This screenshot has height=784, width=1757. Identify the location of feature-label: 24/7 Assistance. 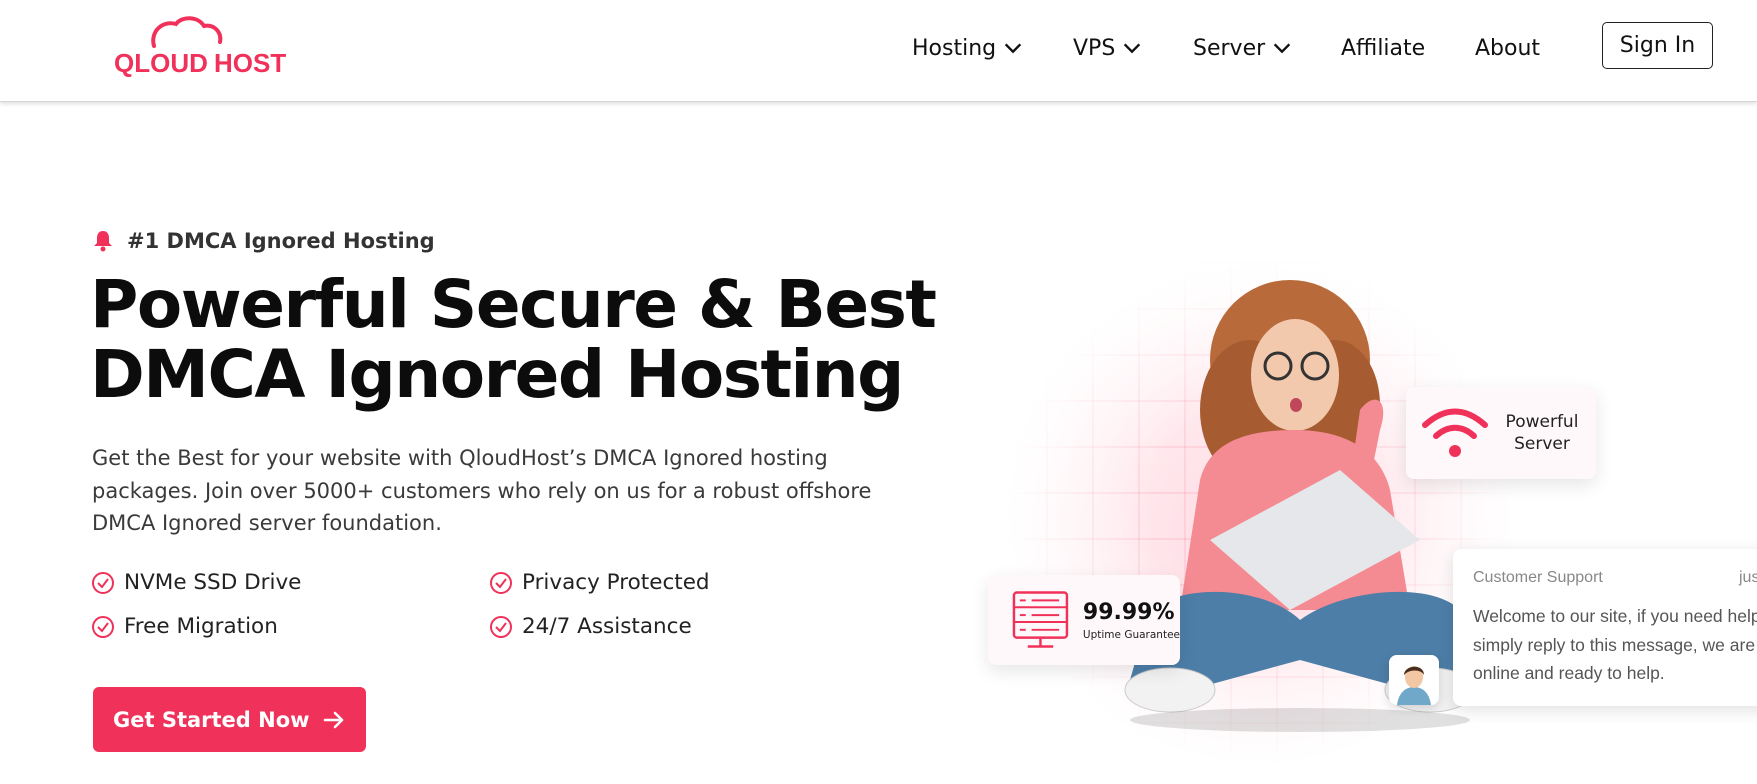
(607, 626).